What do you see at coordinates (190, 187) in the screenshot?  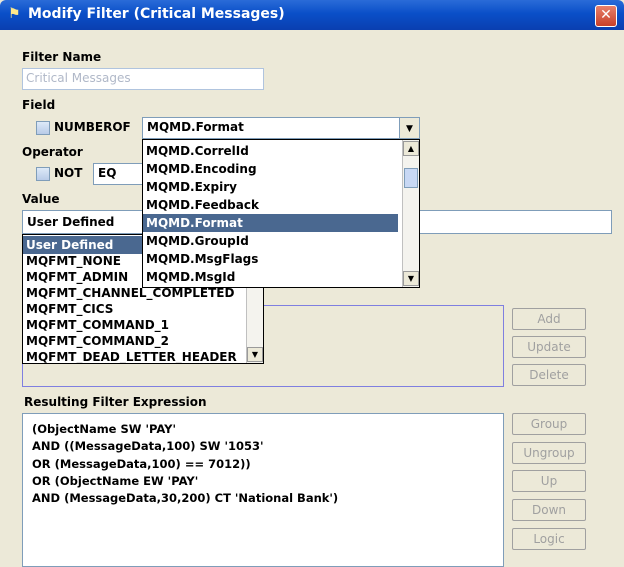 I see `field-option: MQMD.Expiry` at bounding box center [190, 187].